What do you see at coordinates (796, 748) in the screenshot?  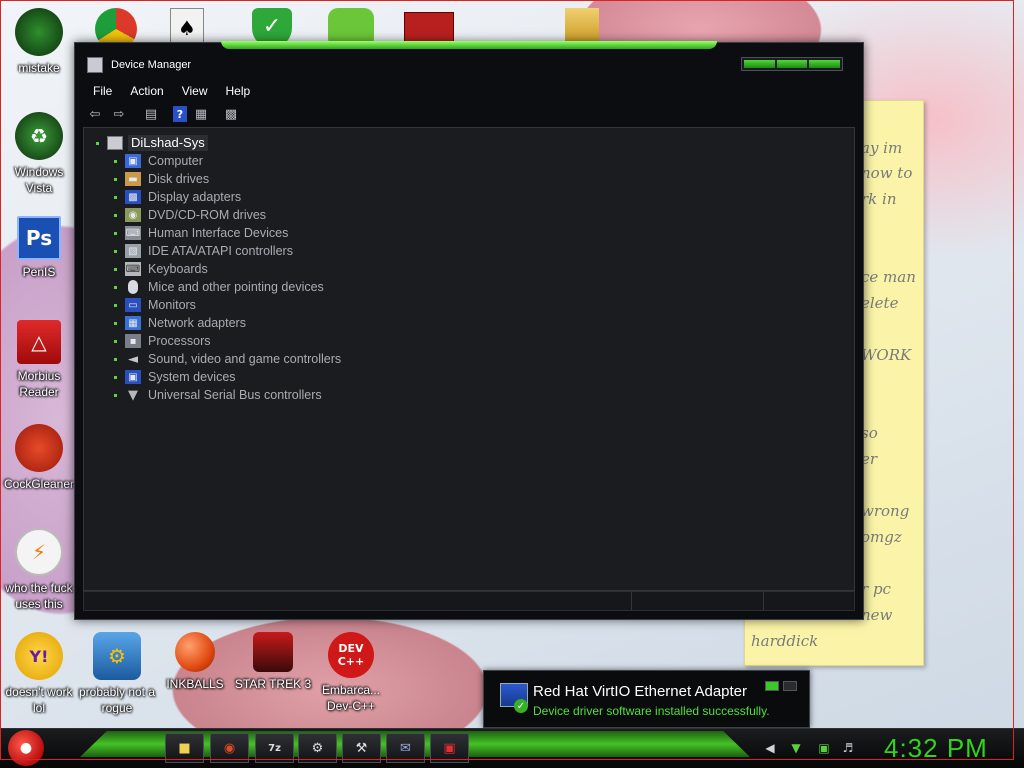 I see `device-install-icon: ▼` at bounding box center [796, 748].